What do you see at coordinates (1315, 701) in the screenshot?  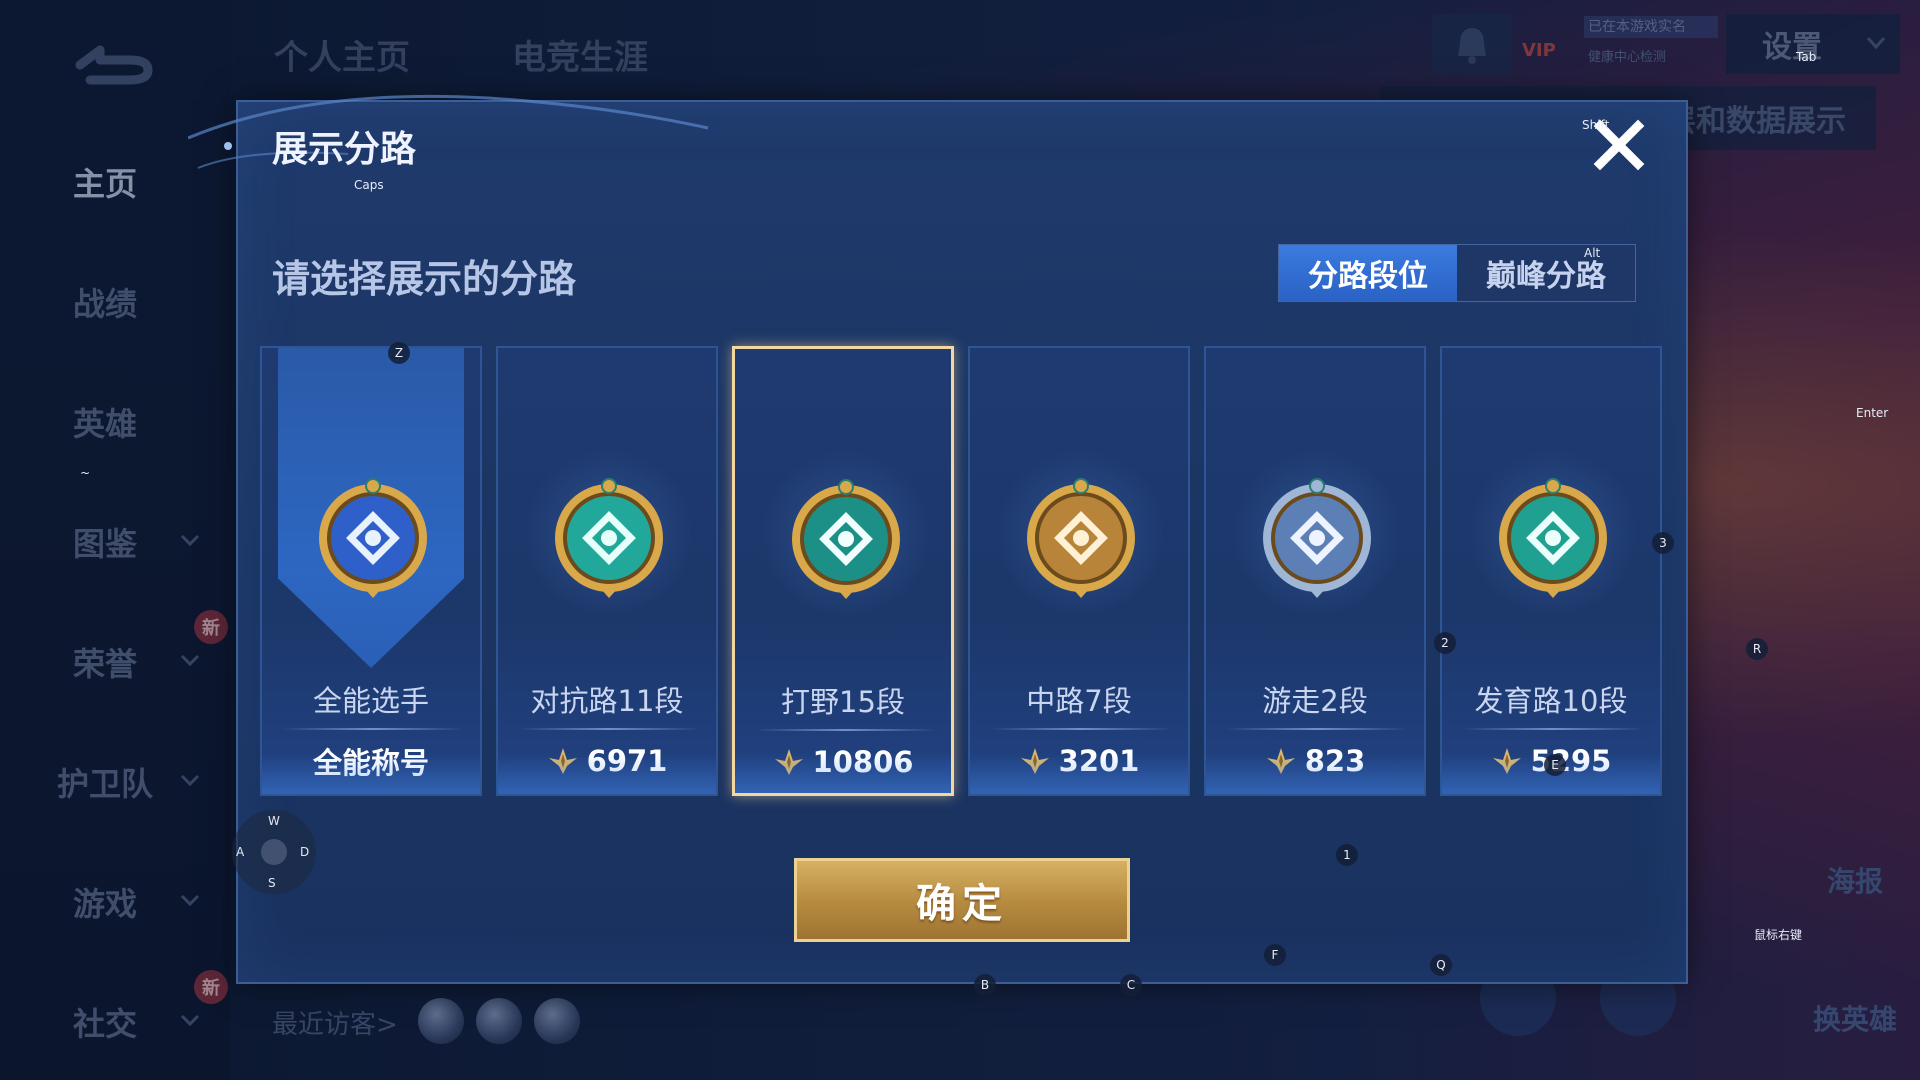 I see `lane-name: 游走2段` at bounding box center [1315, 701].